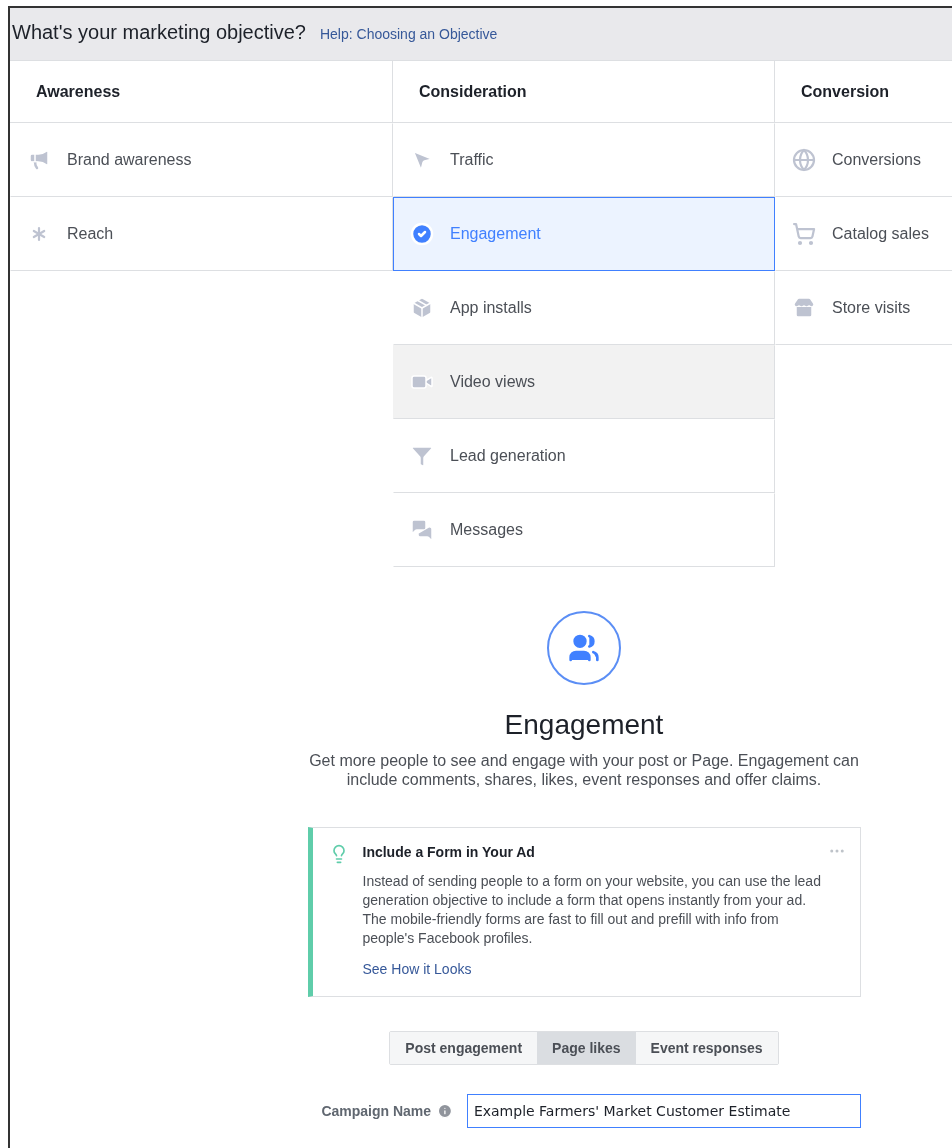 Image resolution: width=952 pixels, height=1148 pixels. I want to click on objective-item: Messages, so click(584, 530).